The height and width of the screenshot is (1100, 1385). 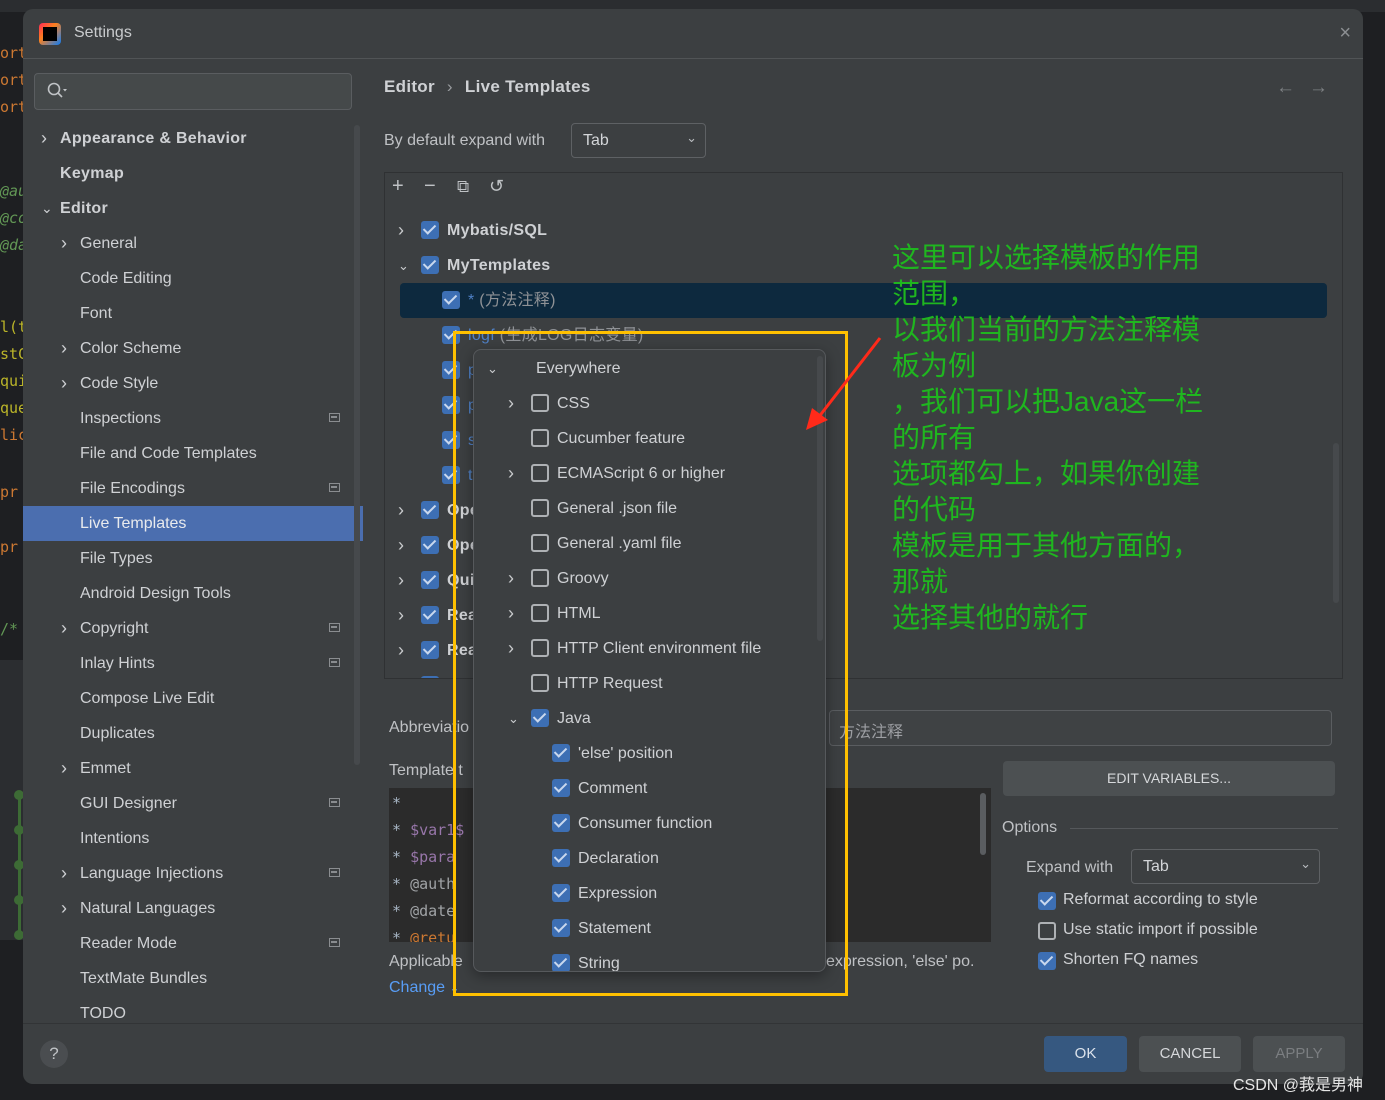 What do you see at coordinates (193, 348) in the screenshot?
I see `sidebar-item: › Color Scheme` at bounding box center [193, 348].